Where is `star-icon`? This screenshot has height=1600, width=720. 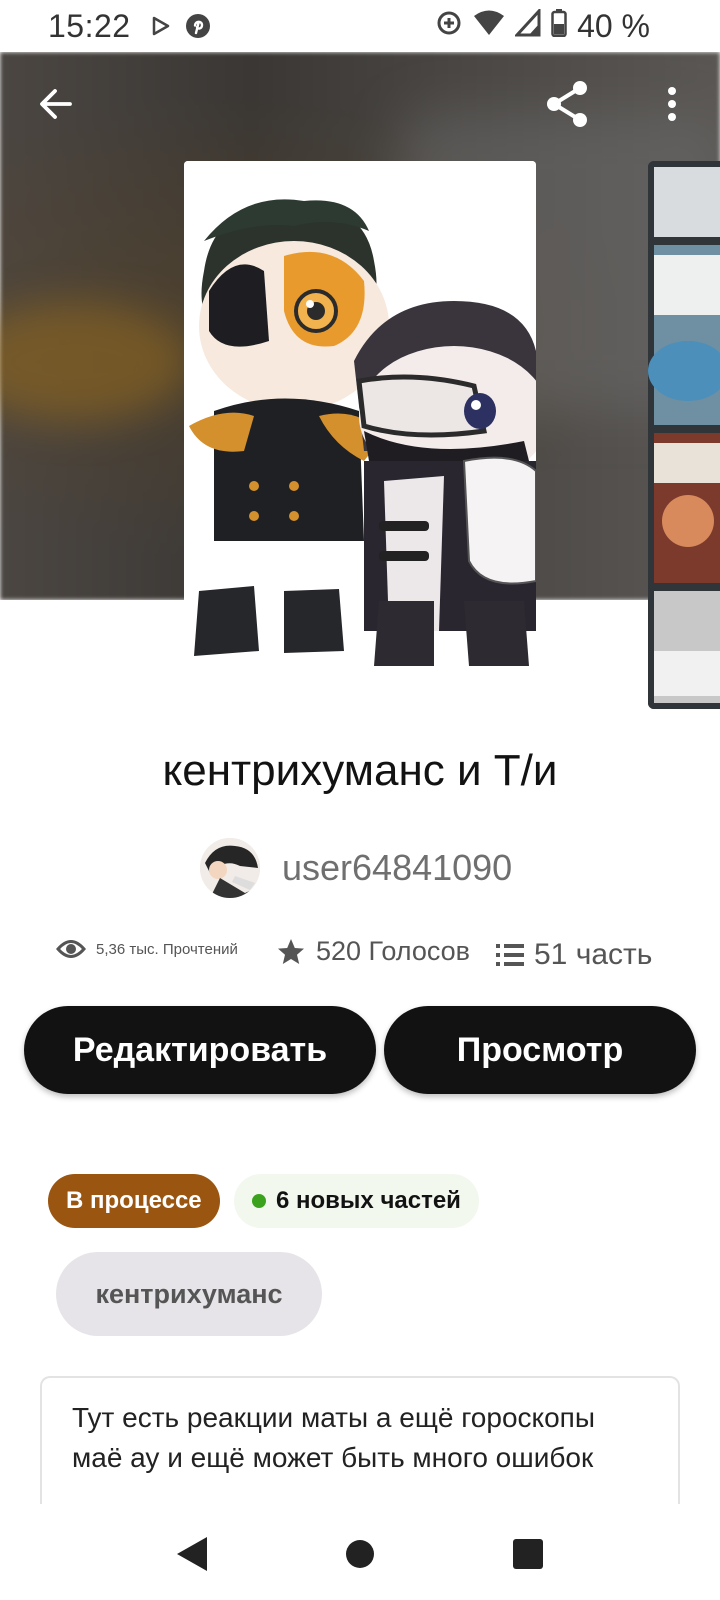
star-icon is located at coordinates (291, 951).